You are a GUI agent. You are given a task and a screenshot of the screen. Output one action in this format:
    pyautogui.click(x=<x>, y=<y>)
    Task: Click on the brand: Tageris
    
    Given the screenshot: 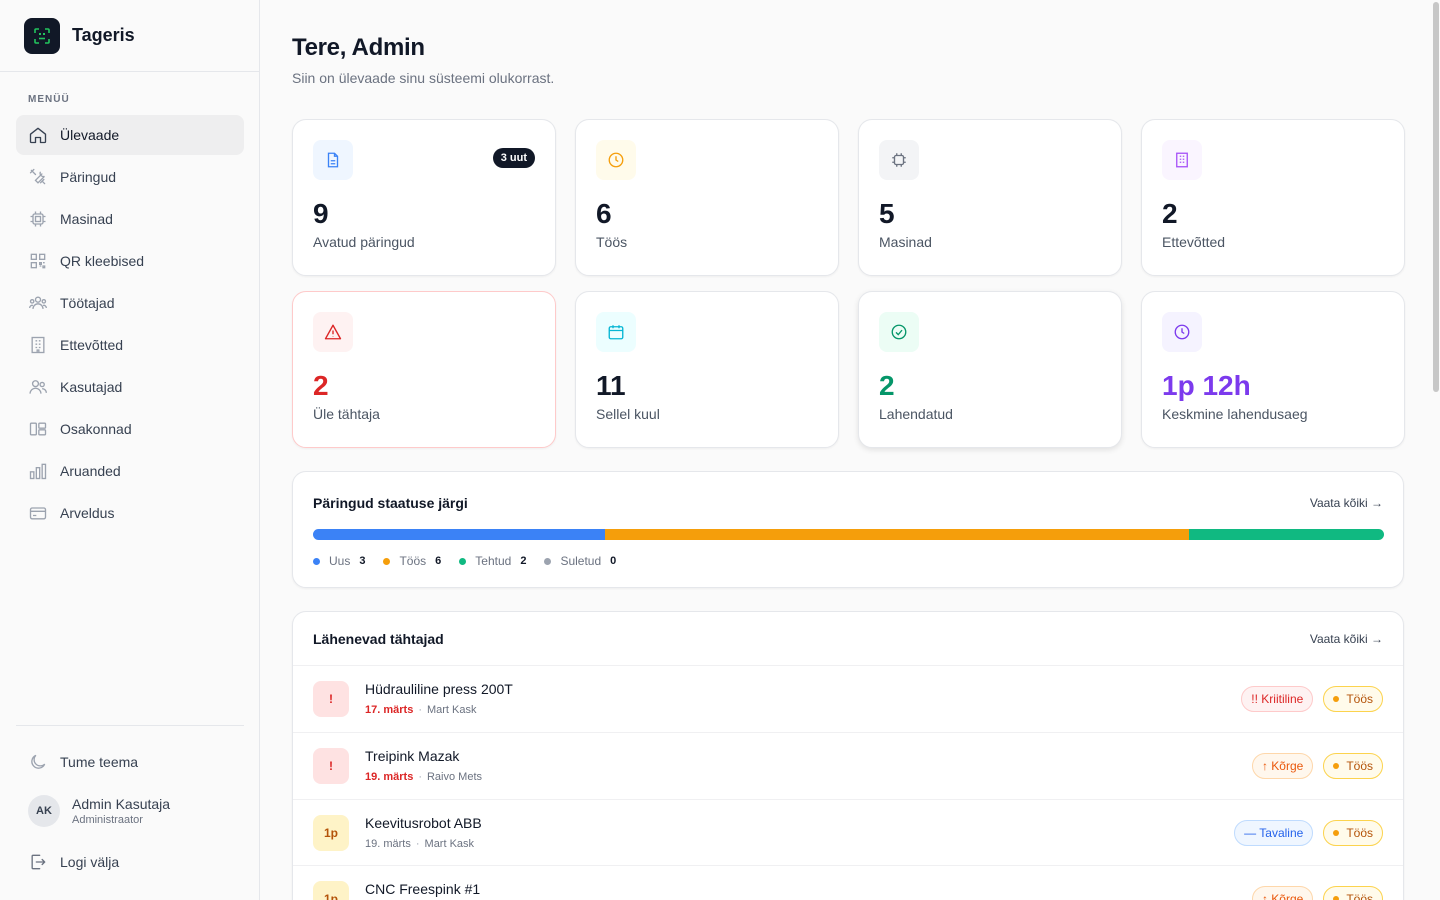 What is the action you would take?
    pyautogui.click(x=129, y=36)
    